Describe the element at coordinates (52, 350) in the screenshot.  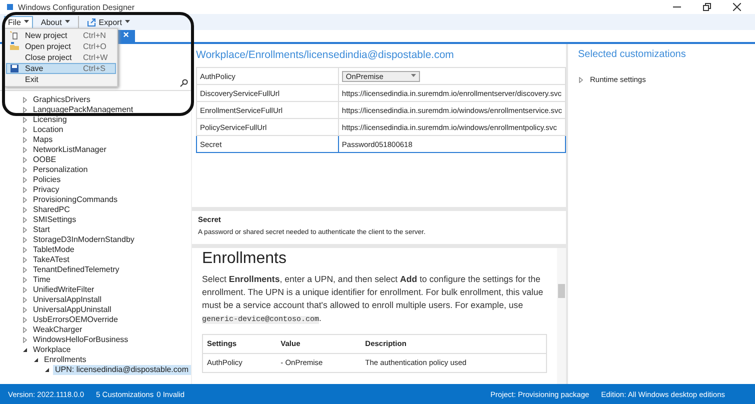
I see `tree-item: Workplace` at that location.